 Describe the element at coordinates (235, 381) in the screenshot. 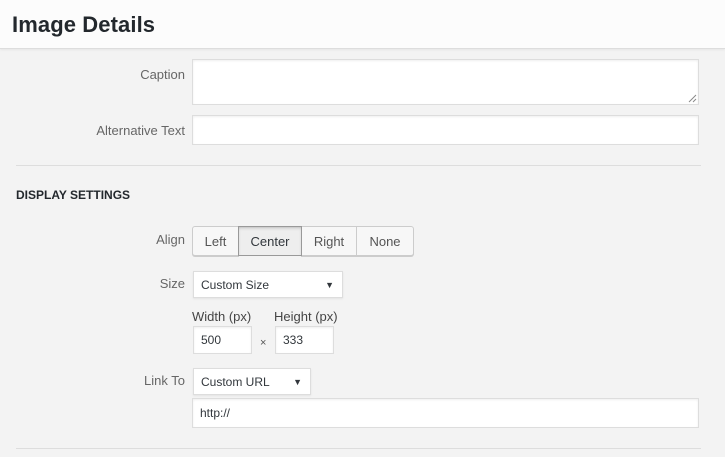

I see `link-to-select-value: Custom URL` at that location.